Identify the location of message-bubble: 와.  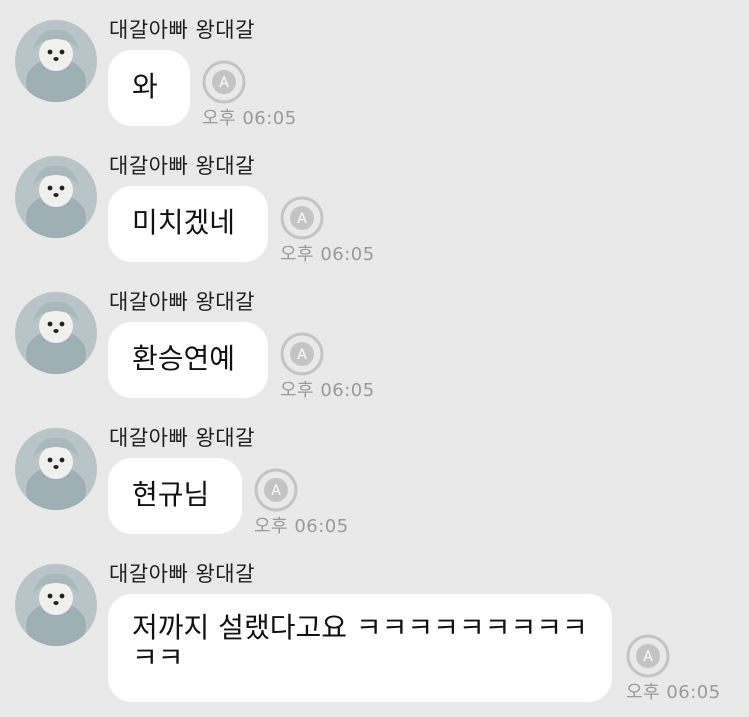
(149, 88).